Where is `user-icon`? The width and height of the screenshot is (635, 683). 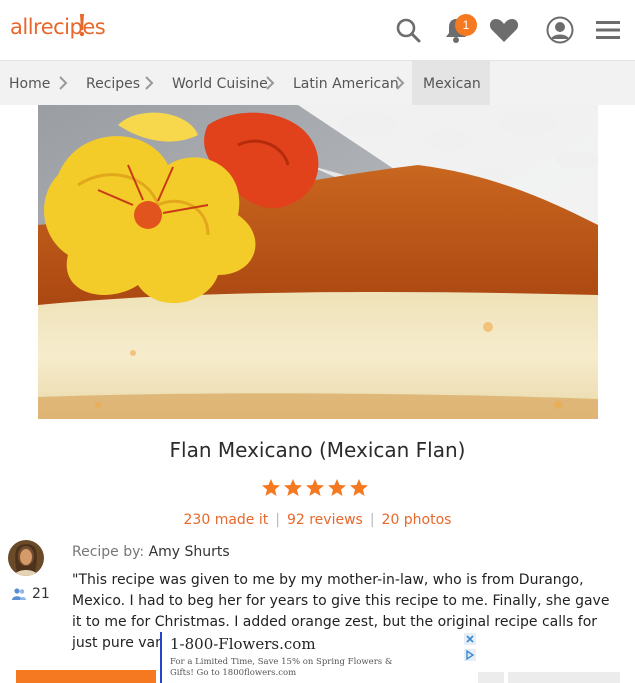
user-icon is located at coordinates (560, 30).